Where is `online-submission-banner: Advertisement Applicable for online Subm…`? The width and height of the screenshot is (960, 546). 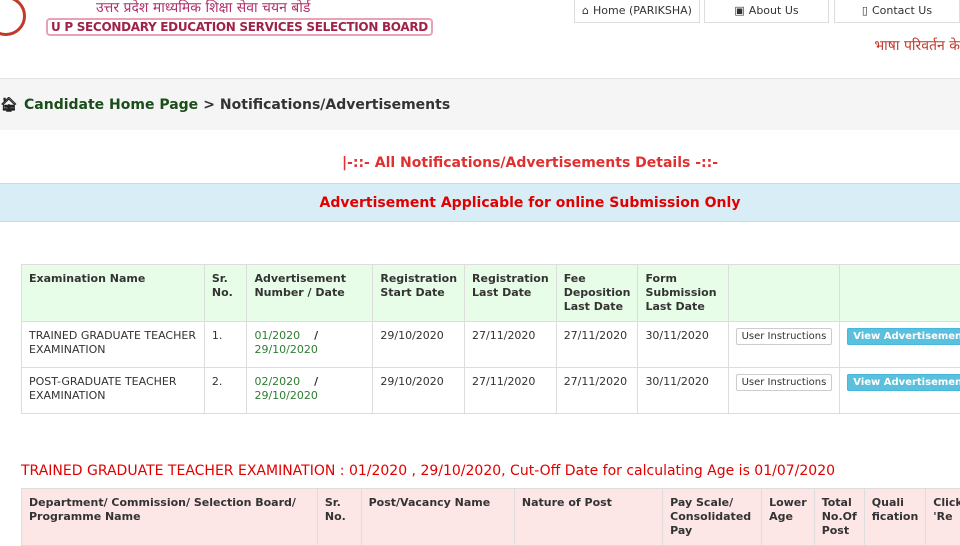
online-submission-banner: Advertisement Applicable for online Subm… is located at coordinates (480, 202).